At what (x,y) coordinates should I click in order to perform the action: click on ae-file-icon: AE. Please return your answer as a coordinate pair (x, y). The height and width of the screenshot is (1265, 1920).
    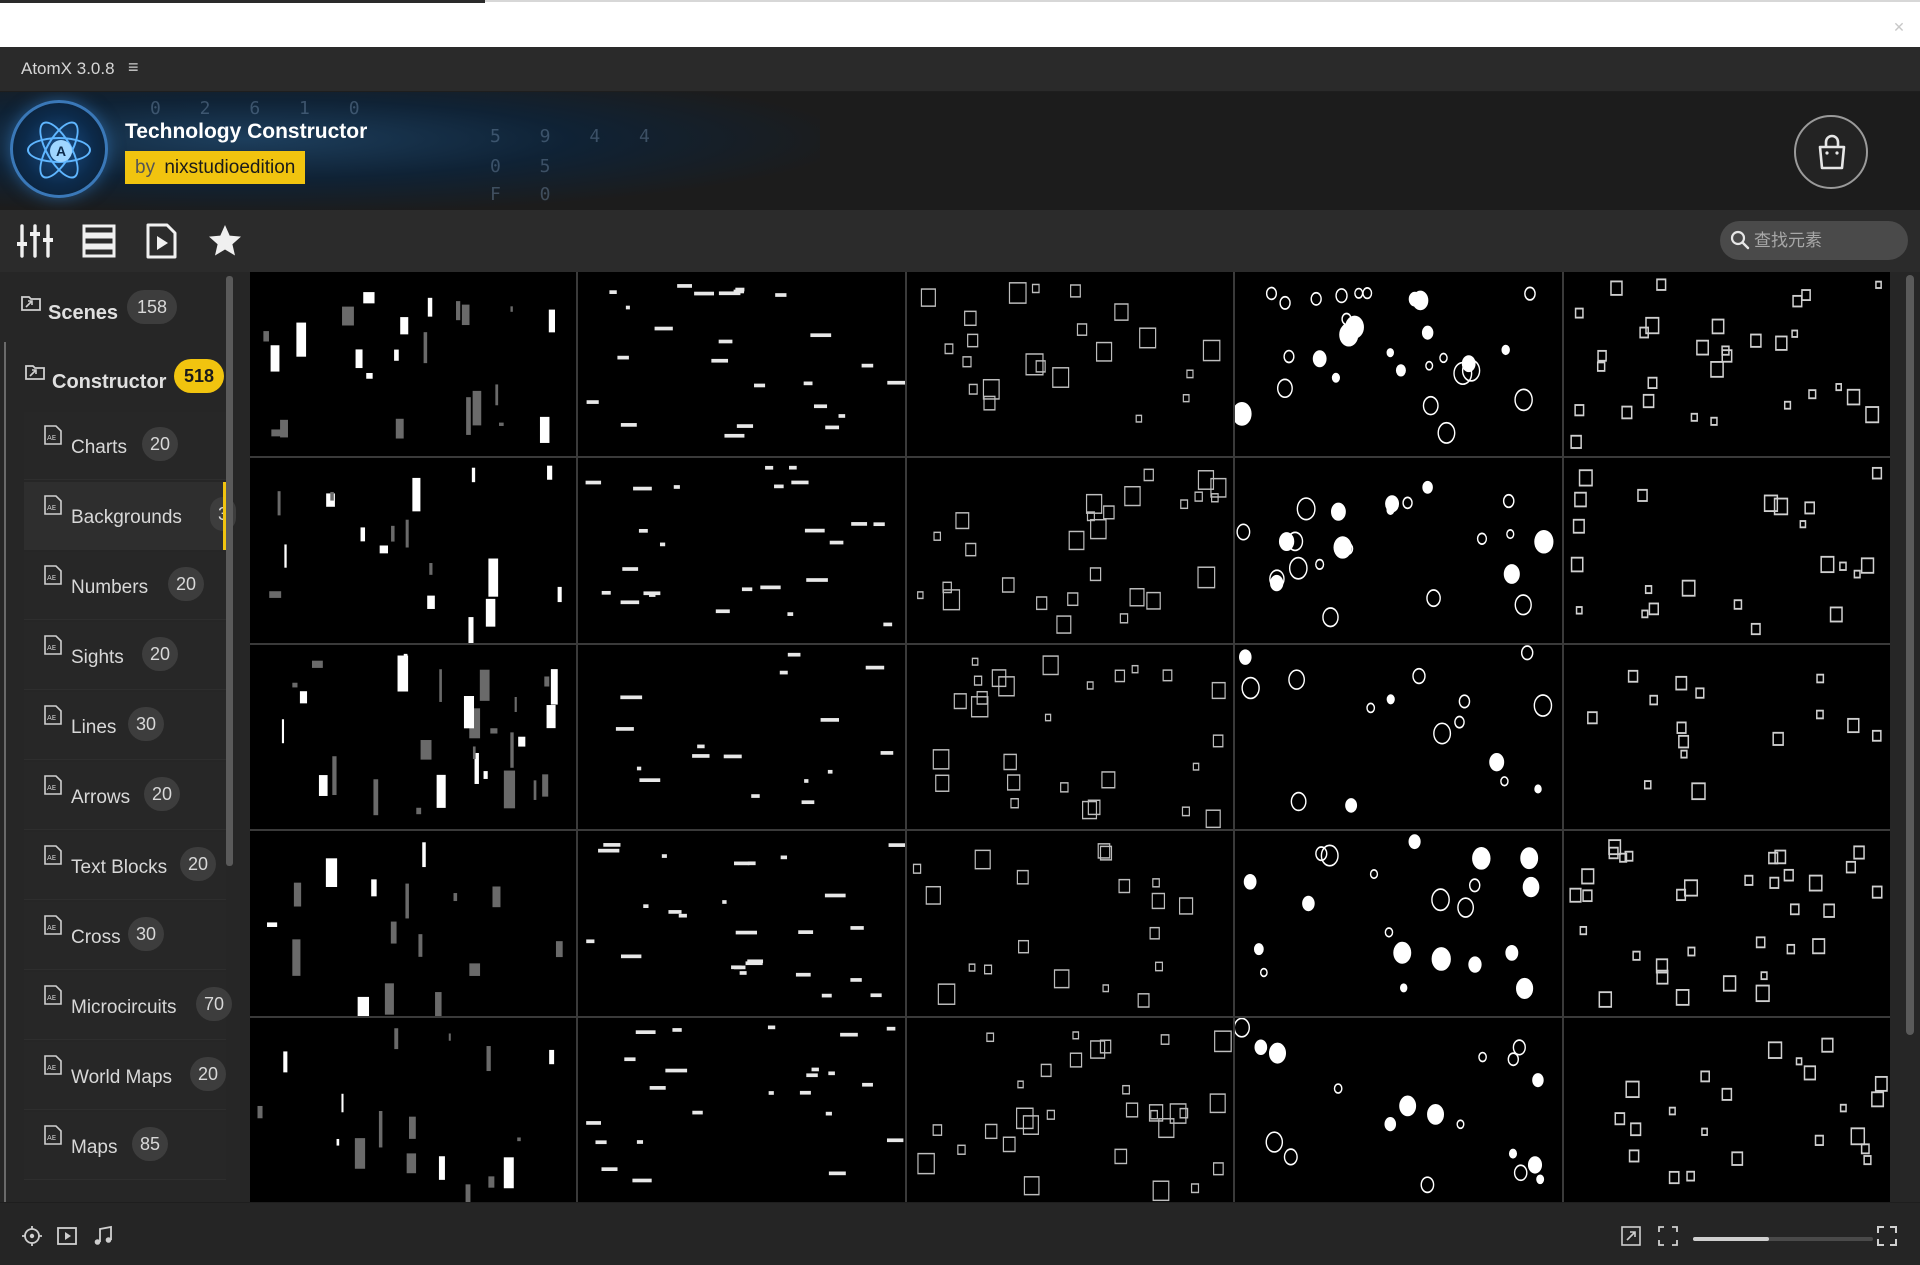
    Looking at the image, I should click on (53, 505).